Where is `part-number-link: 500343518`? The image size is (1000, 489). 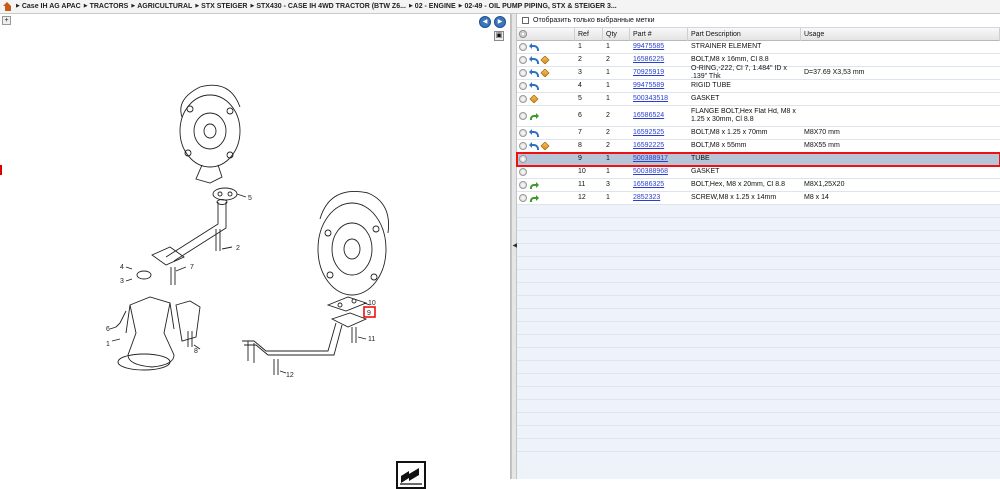
part-number-link: 500343518 is located at coordinates (650, 98).